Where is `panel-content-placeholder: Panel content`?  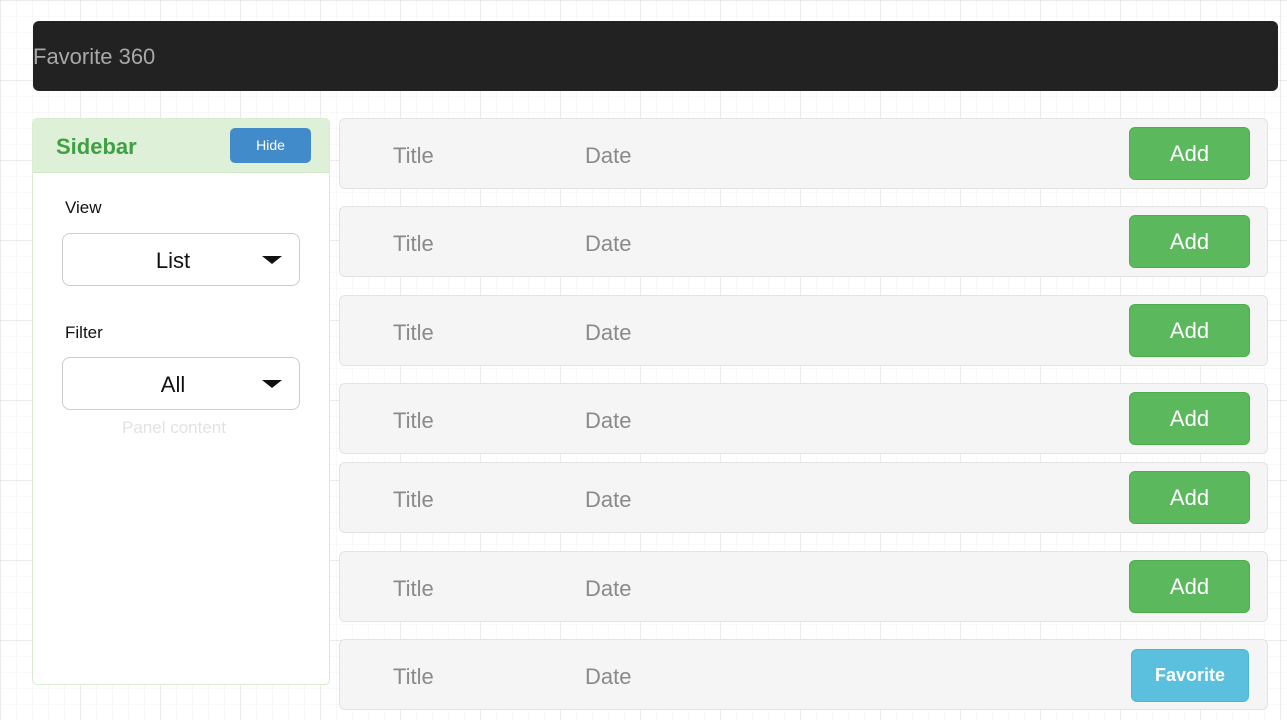 panel-content-placeholder: Panel content is located at coordinates (174, 427).